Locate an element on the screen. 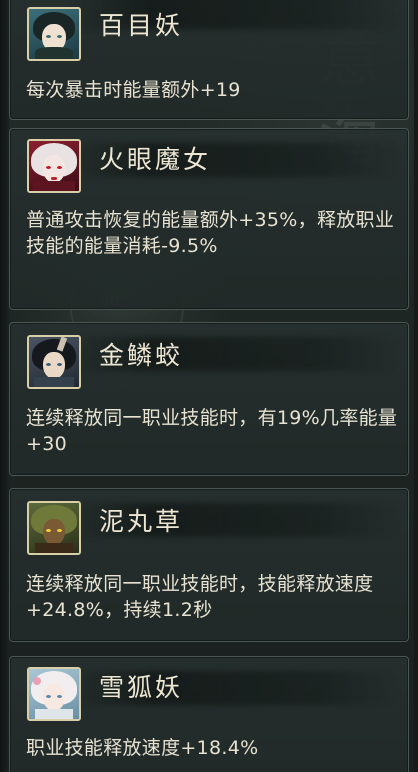  monster-name: 火眼魔女 is located at coordinates (155, 159).